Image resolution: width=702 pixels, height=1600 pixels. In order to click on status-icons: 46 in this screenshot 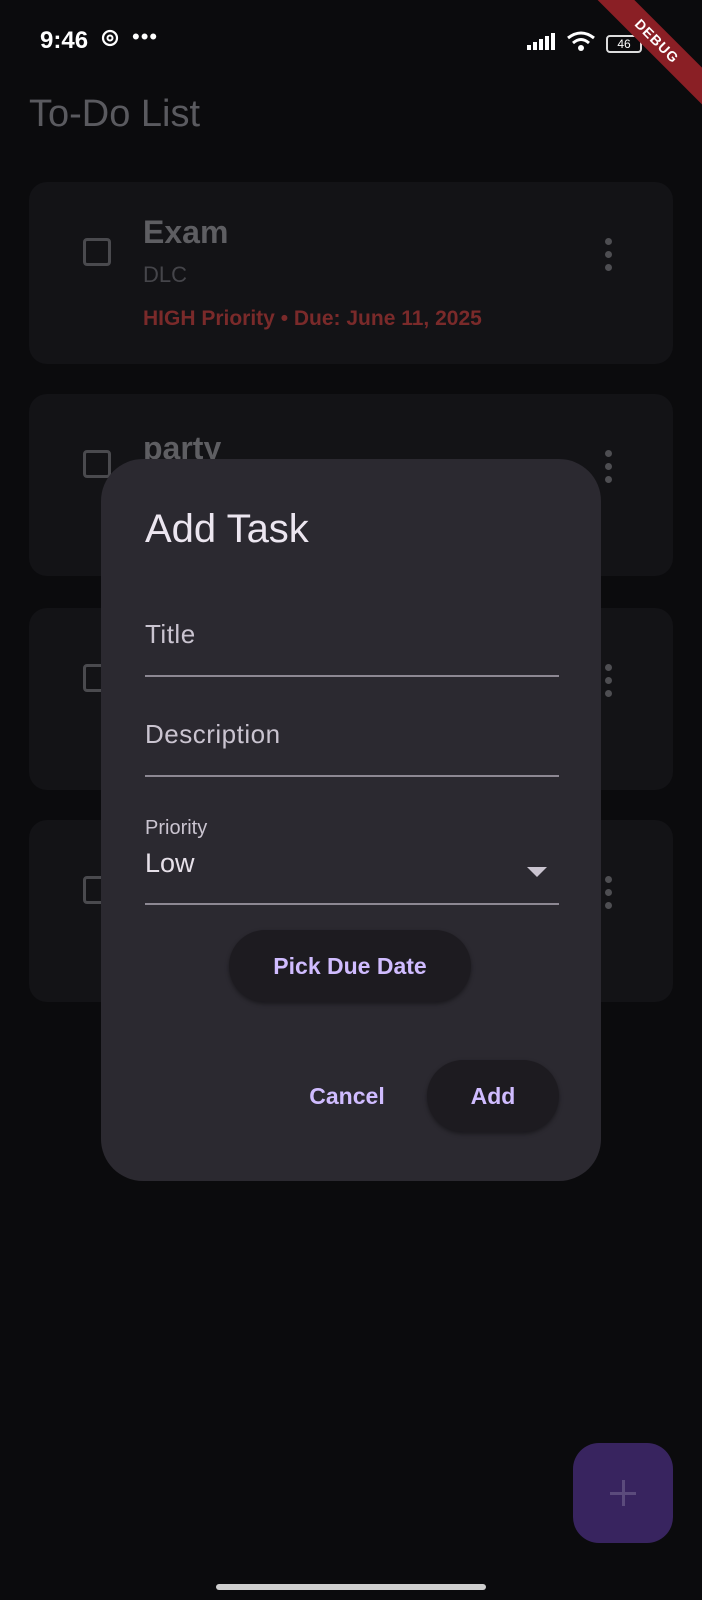, I will do `click(584, 43)`.